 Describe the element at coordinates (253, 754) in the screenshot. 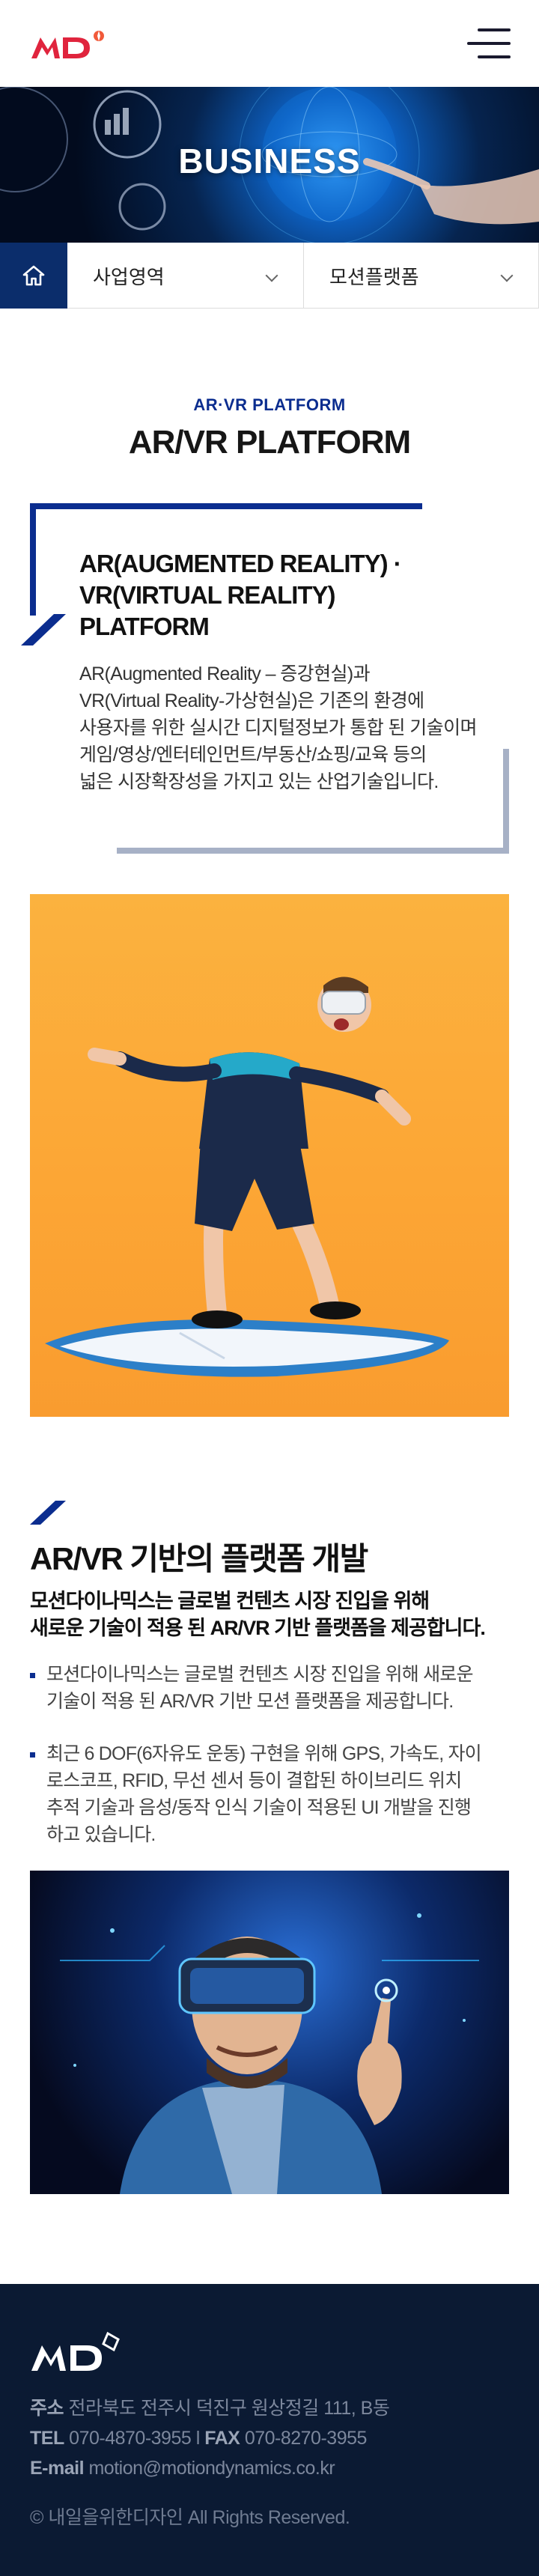

I see `intro-body-line: 게임/영상/엔터테인먼트/부동산/쇼핑/교육 등의` at that location.